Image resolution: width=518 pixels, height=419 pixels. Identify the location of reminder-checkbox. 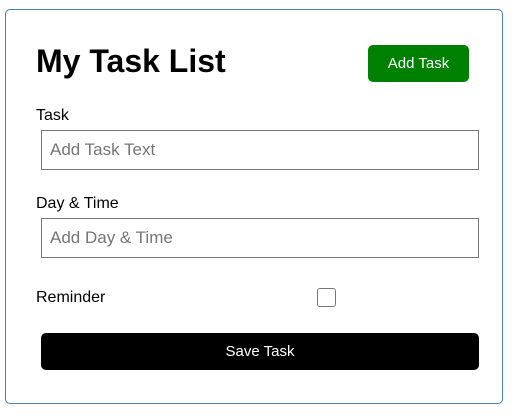
(326, 297).